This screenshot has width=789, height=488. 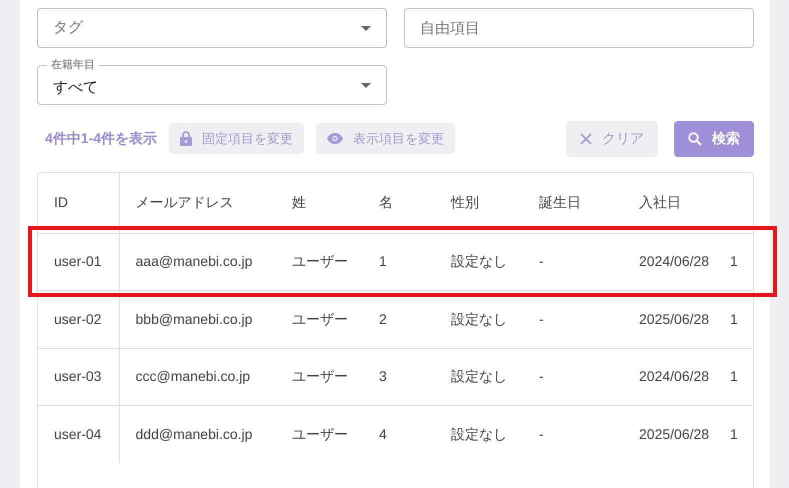 I want to click on lock-icon, so click(x=186, y=138).